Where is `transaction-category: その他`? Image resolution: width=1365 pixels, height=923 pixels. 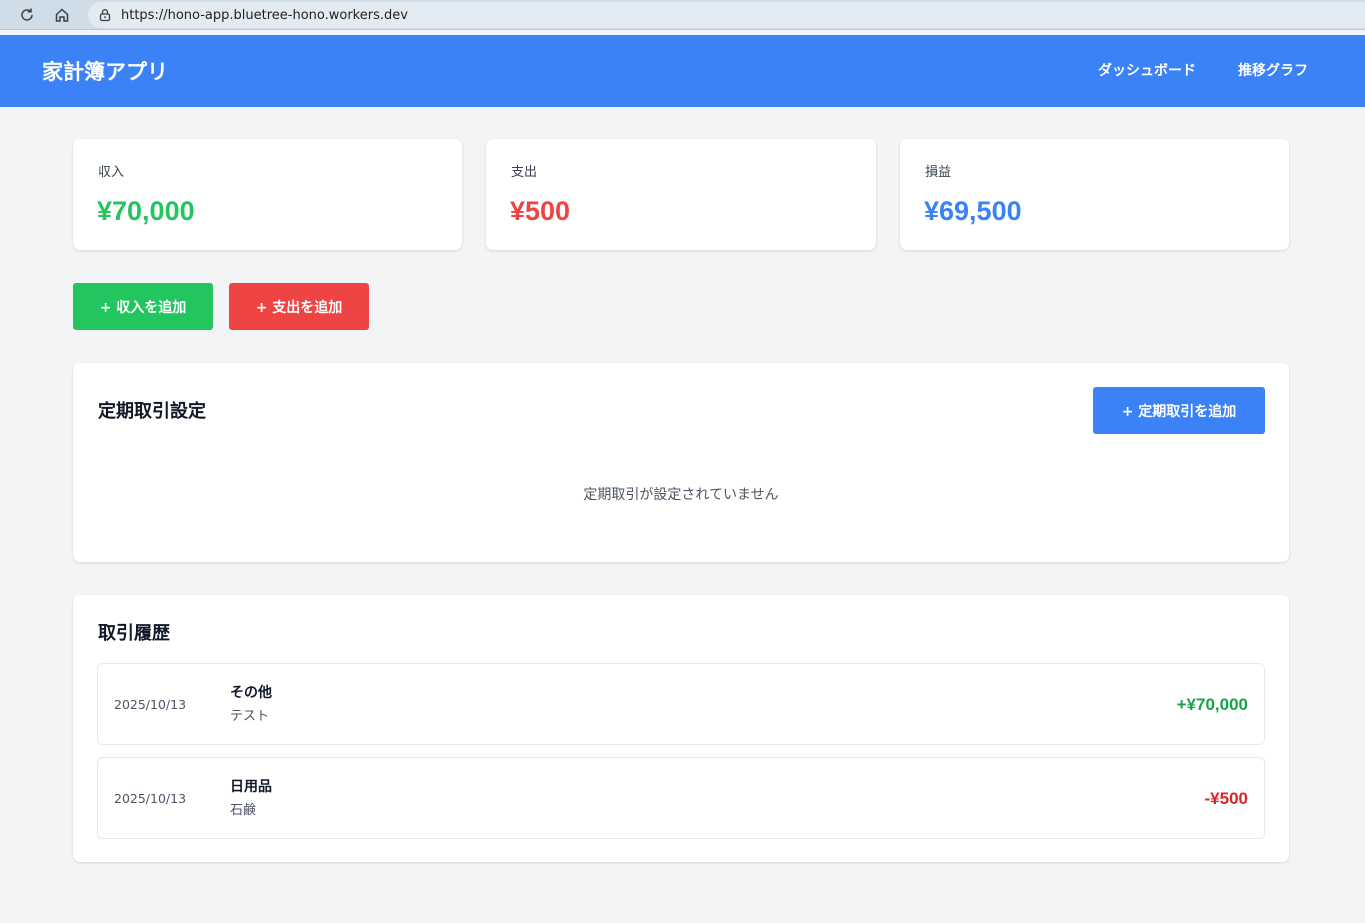
transaction-category: その他 is located at coordinates (251, 693).